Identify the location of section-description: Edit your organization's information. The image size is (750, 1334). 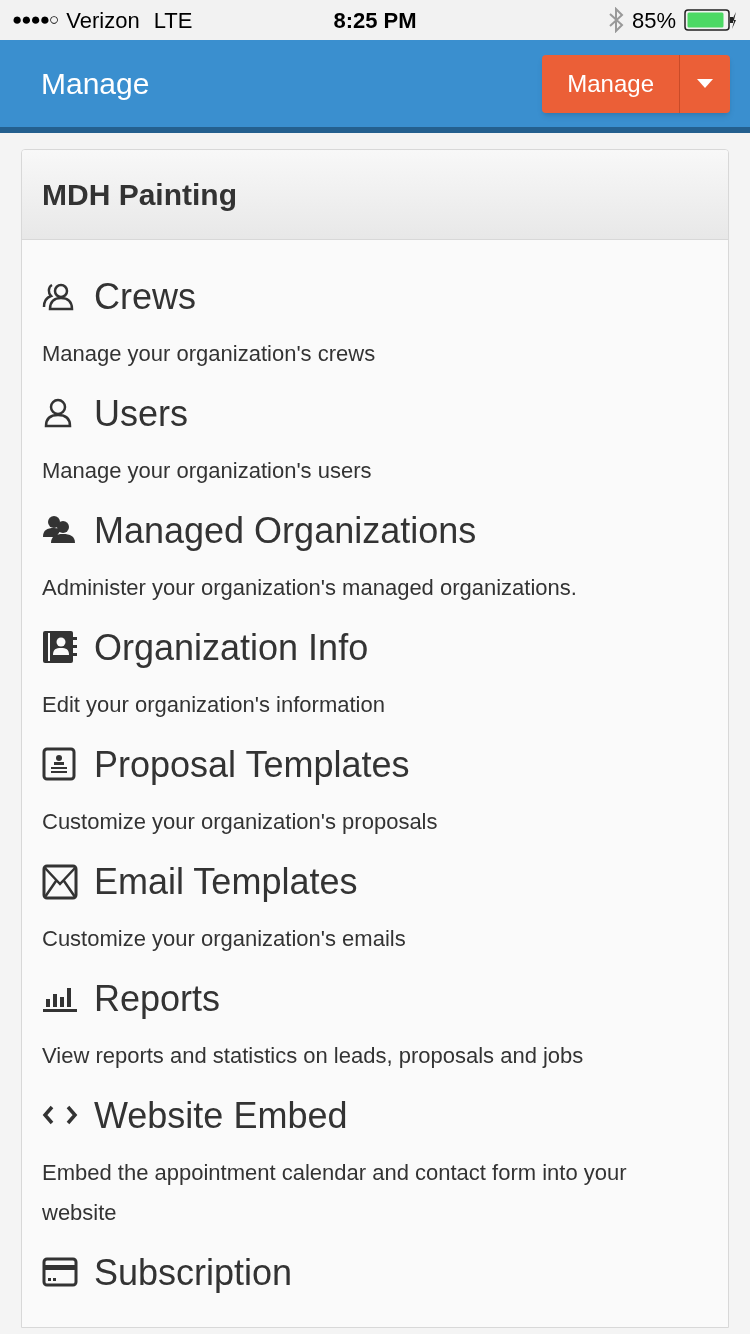
(214, 705).